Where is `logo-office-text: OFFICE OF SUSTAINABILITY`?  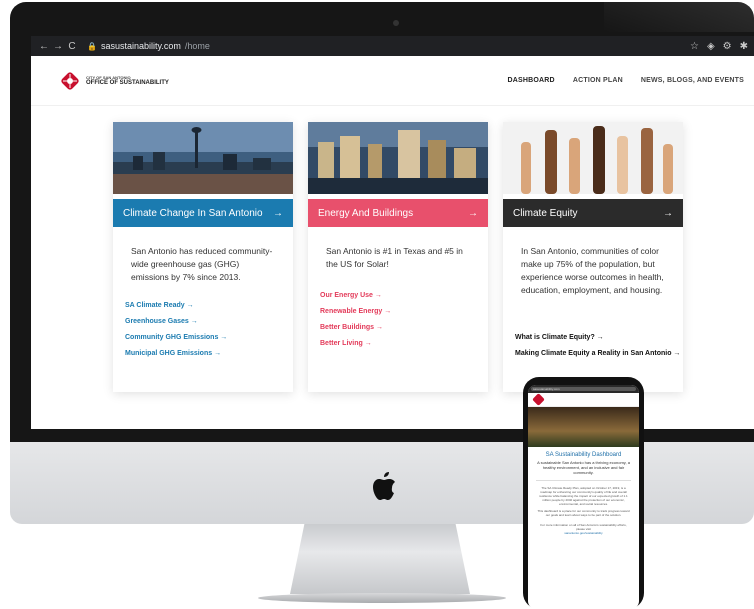
logo-office-text: OFFICE OF SUSTAINABILITY is located at coordinates (127, 82).